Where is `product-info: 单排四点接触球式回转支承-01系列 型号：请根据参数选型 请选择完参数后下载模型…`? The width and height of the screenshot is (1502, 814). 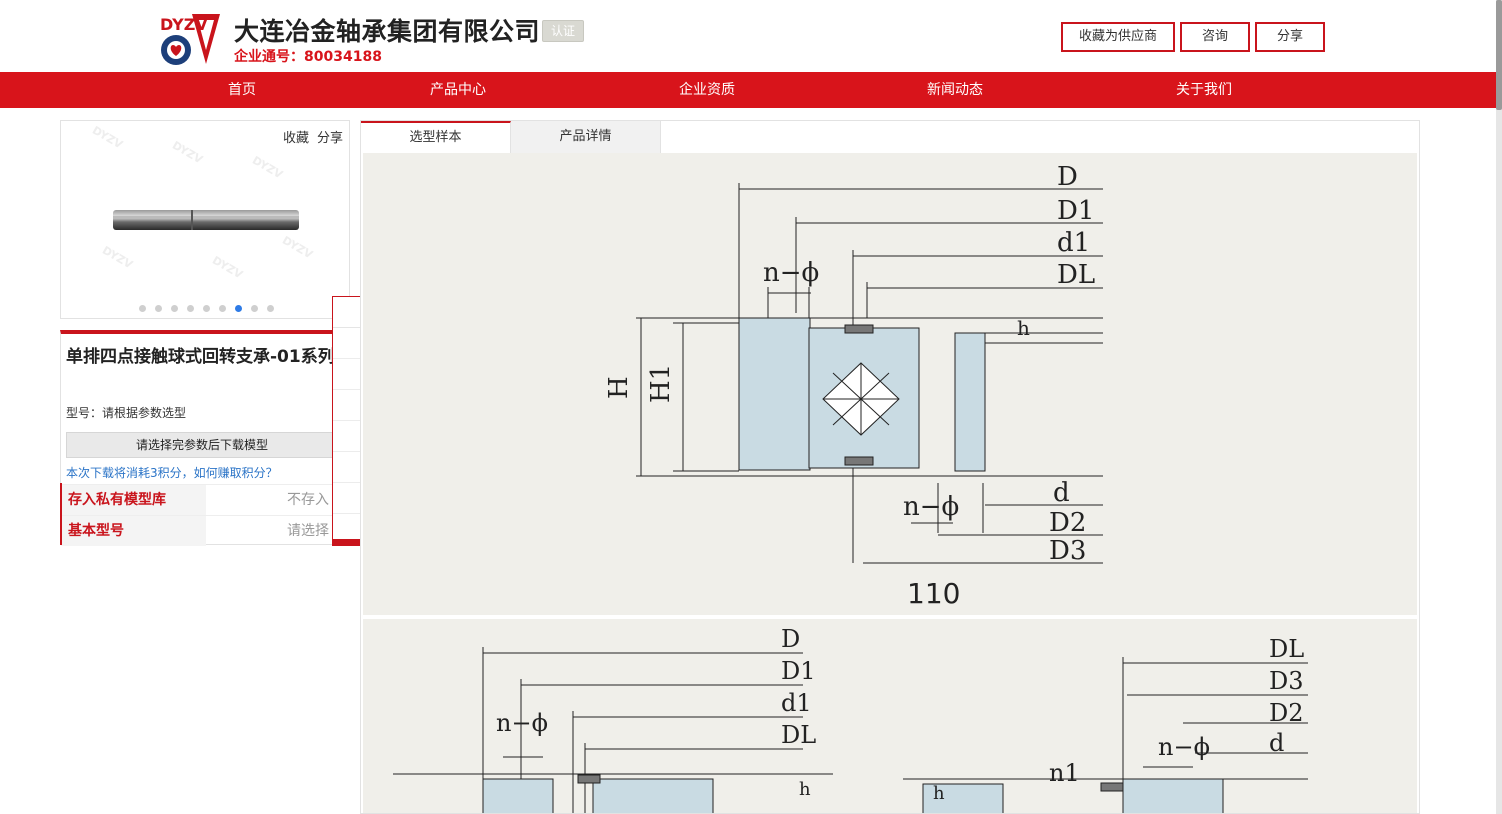 product-info: 单排四点接触球式回转支承-01系列 型号：请根据参数选型 请选择完参数后下载模型… is located at coordinates (204, 438).